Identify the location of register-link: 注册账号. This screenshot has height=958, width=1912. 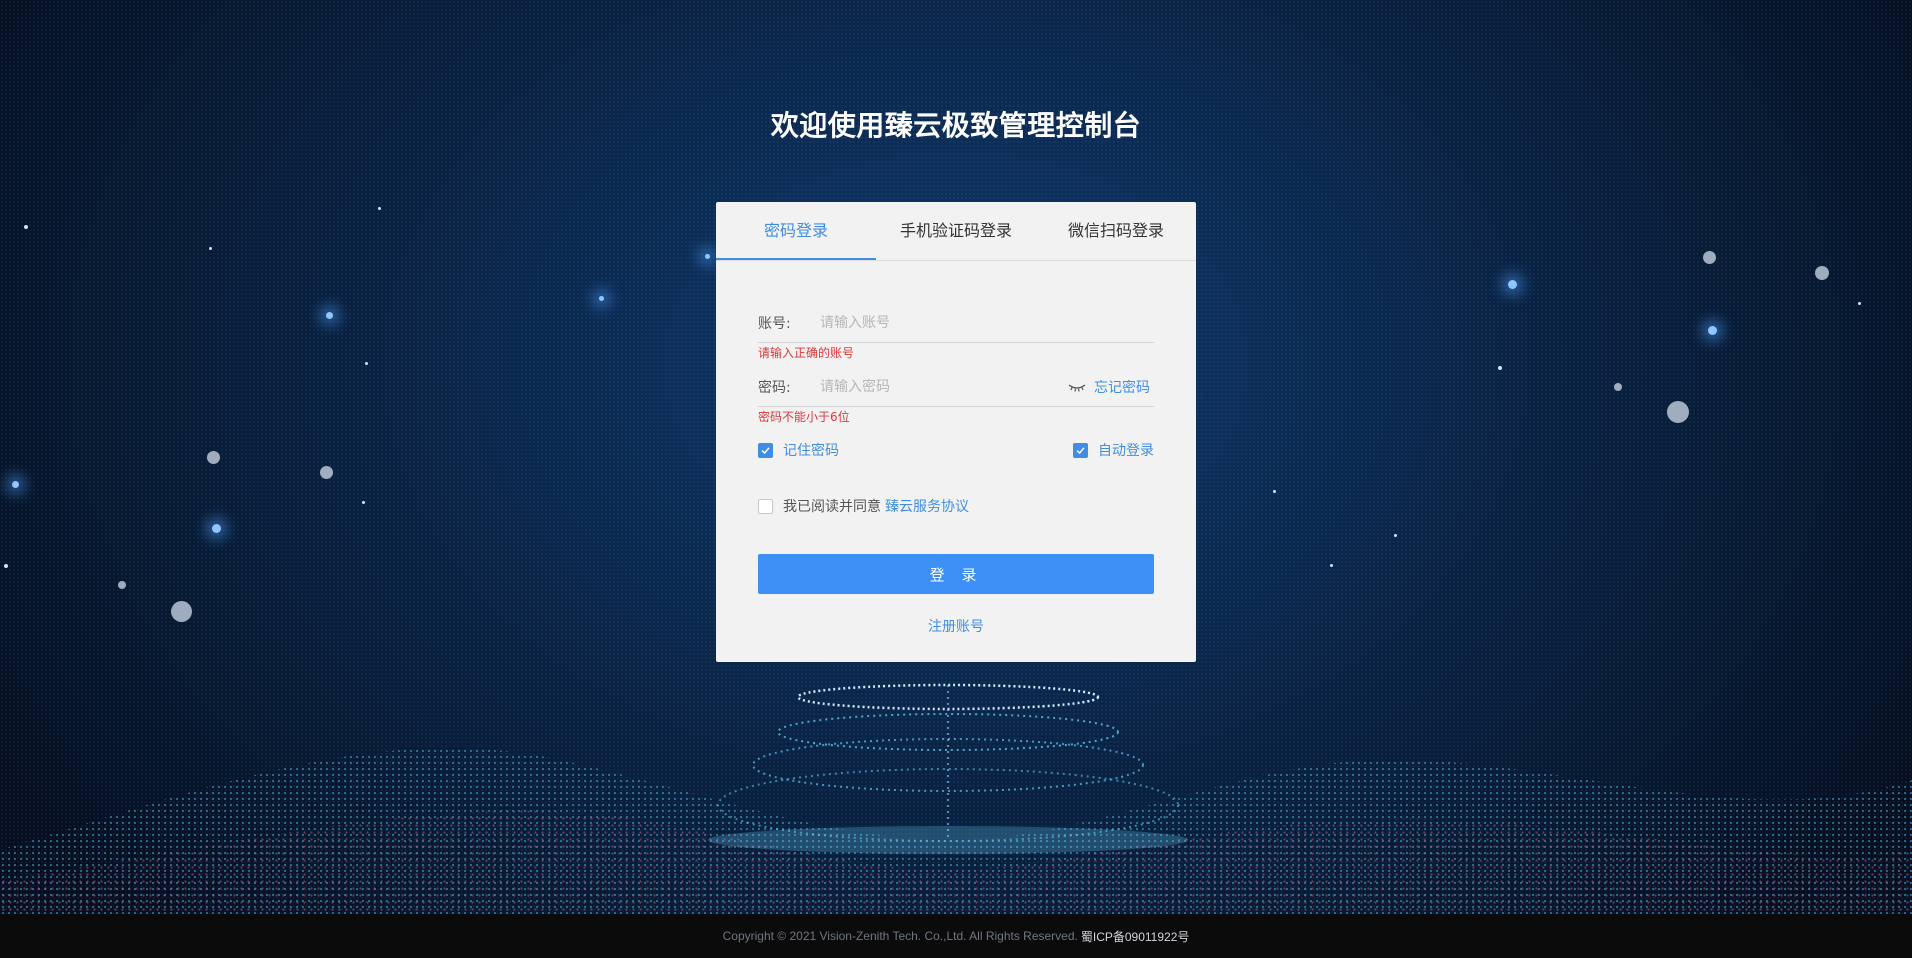
(956, 626).